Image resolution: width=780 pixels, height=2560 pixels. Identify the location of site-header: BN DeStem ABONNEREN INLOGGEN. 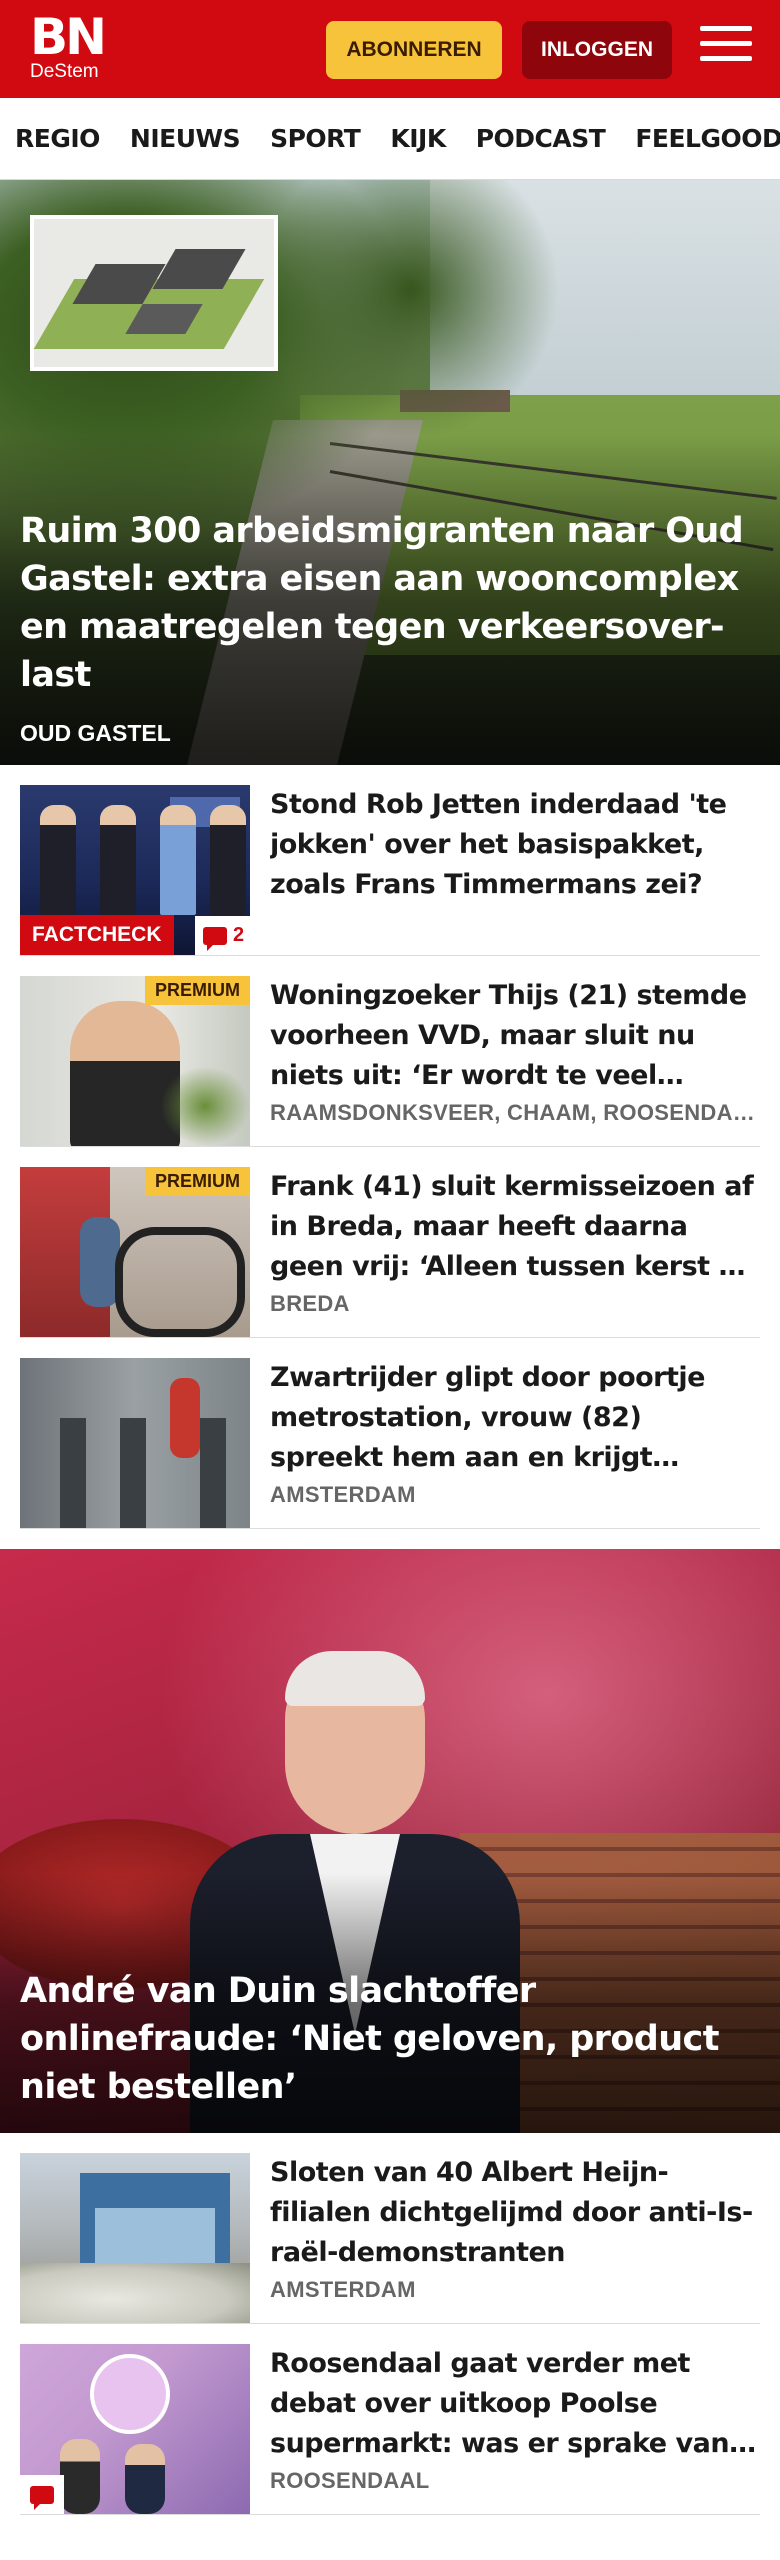
(390, 49).